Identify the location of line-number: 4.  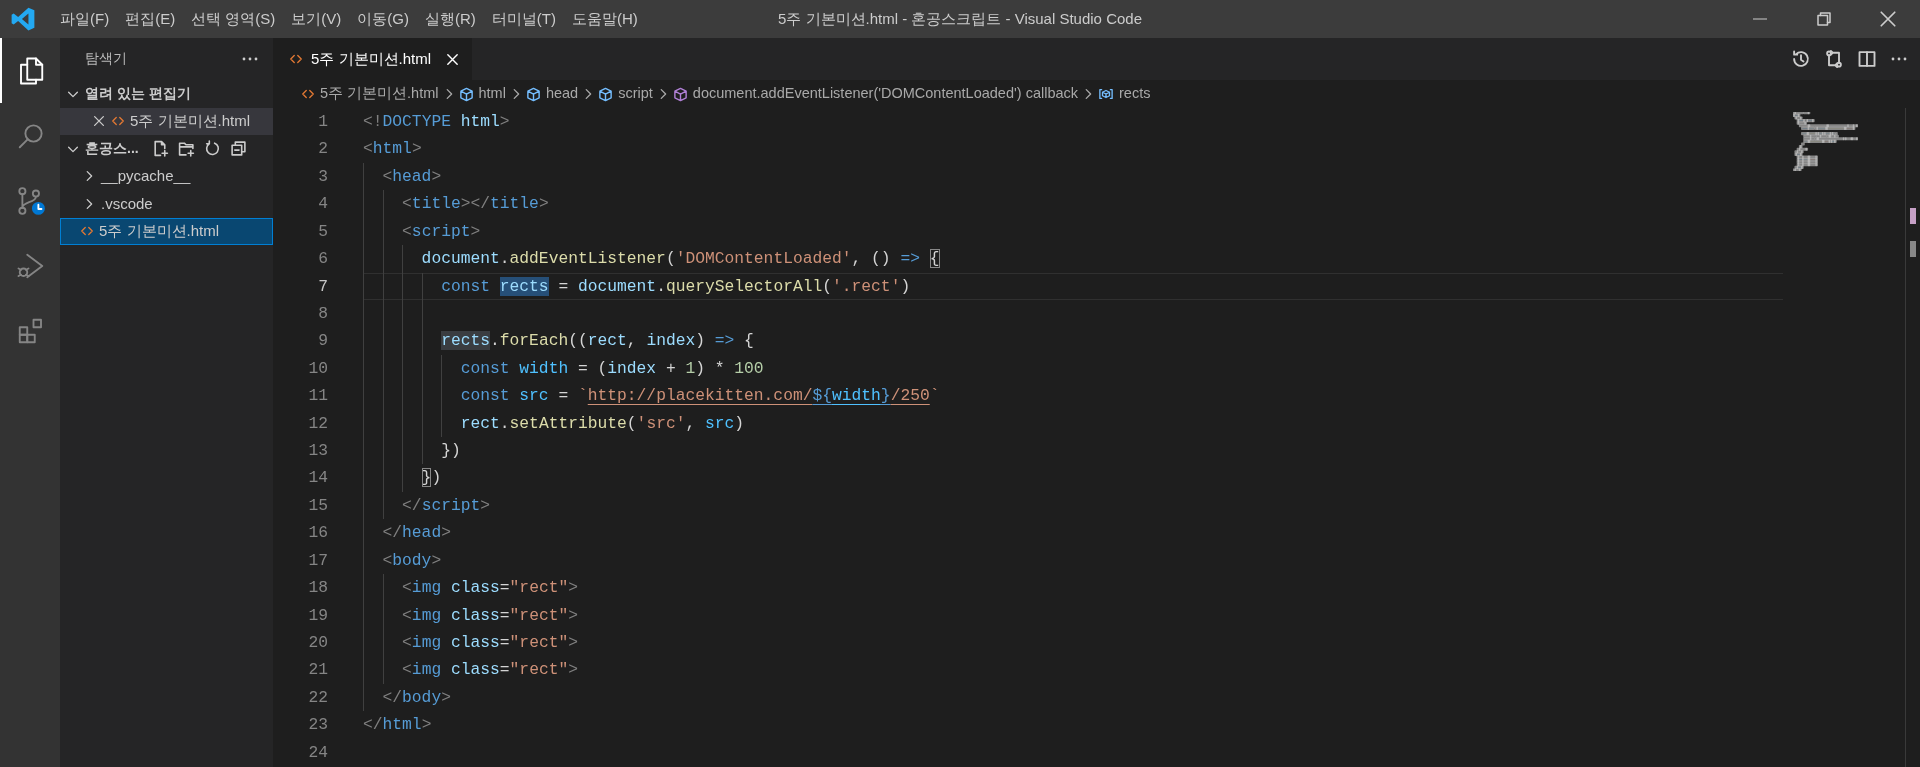
(323, 204).